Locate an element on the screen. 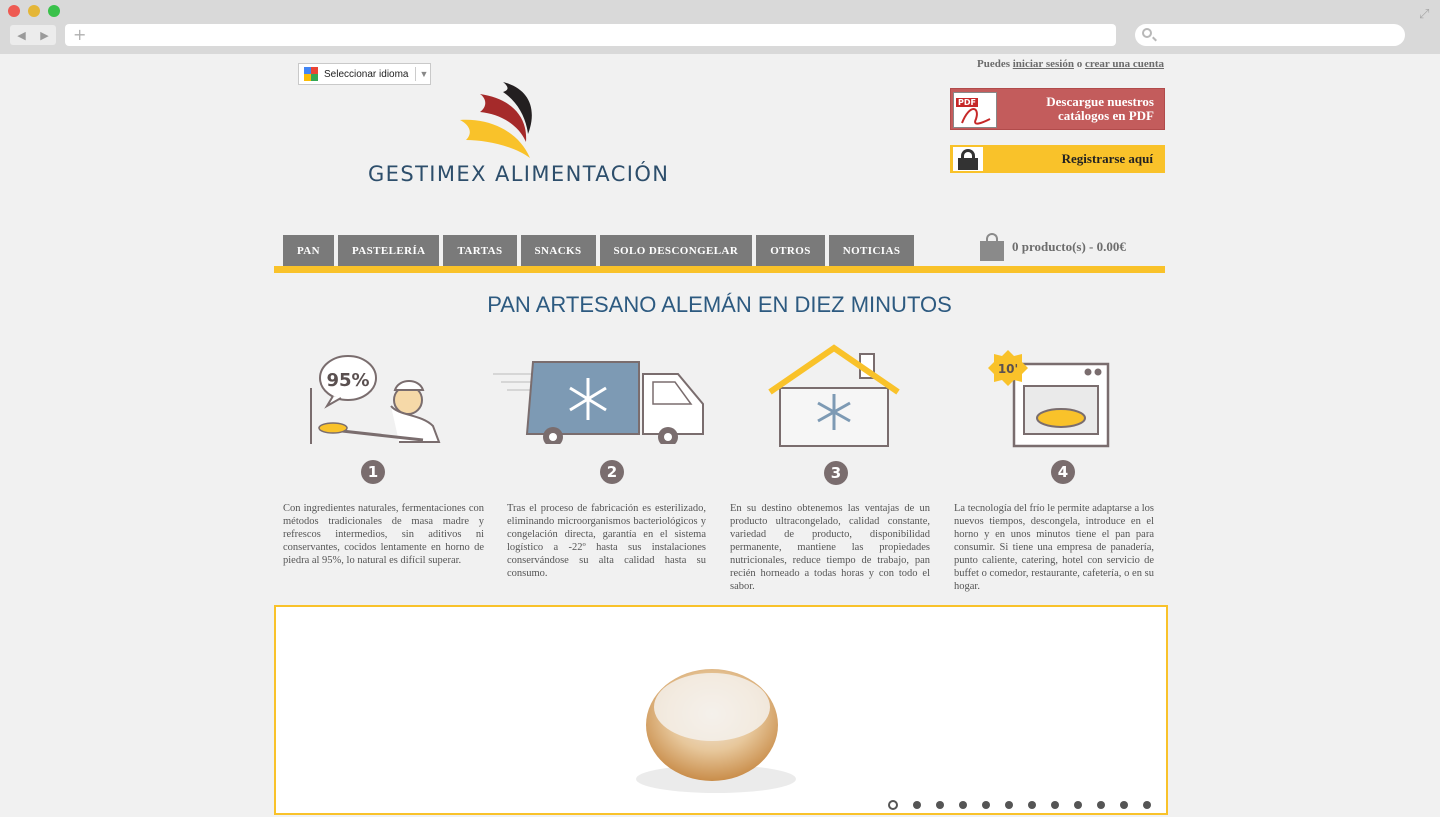 The image size is (1440, 817). create-account-link: crear una cuenta is located at coordinates (1124, 64).